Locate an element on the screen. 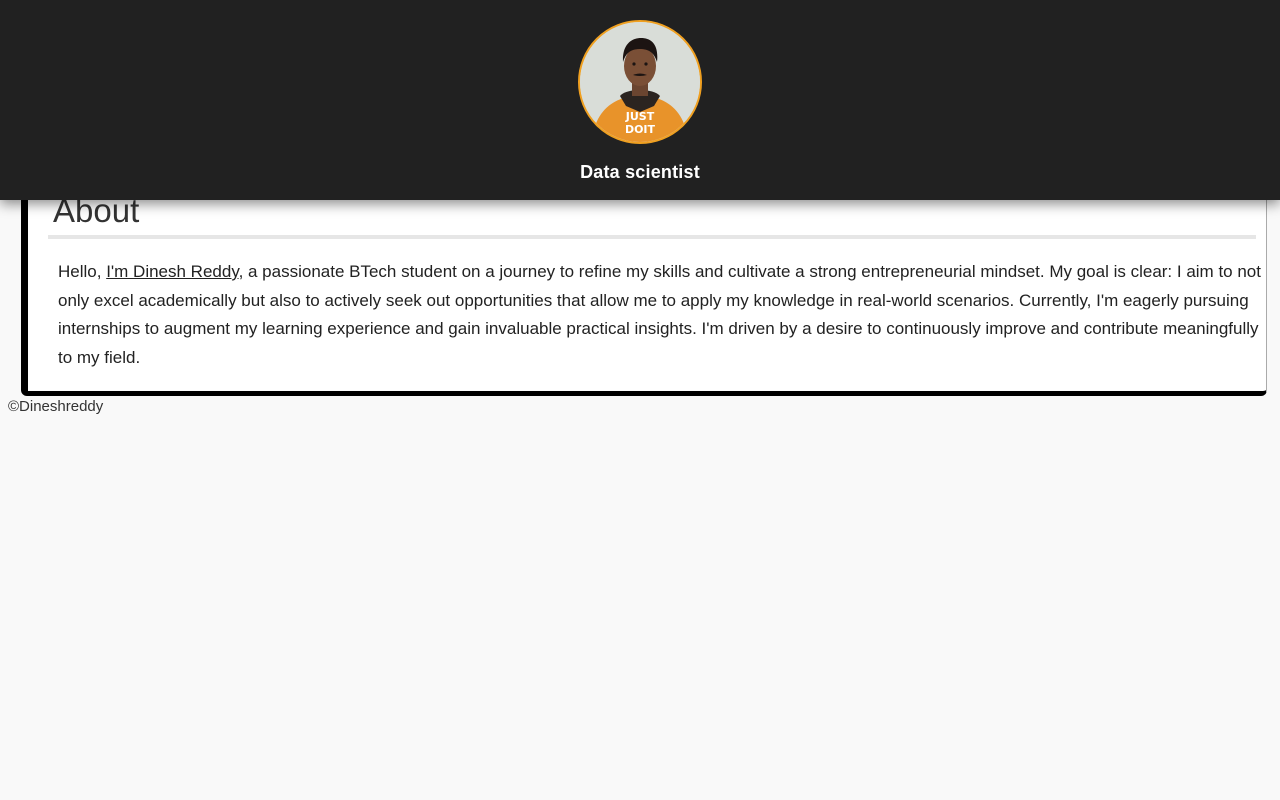 This screenshot has width=1280, height=800. avatar-photo: JUST DOIT is located at coordinates (640, 82).